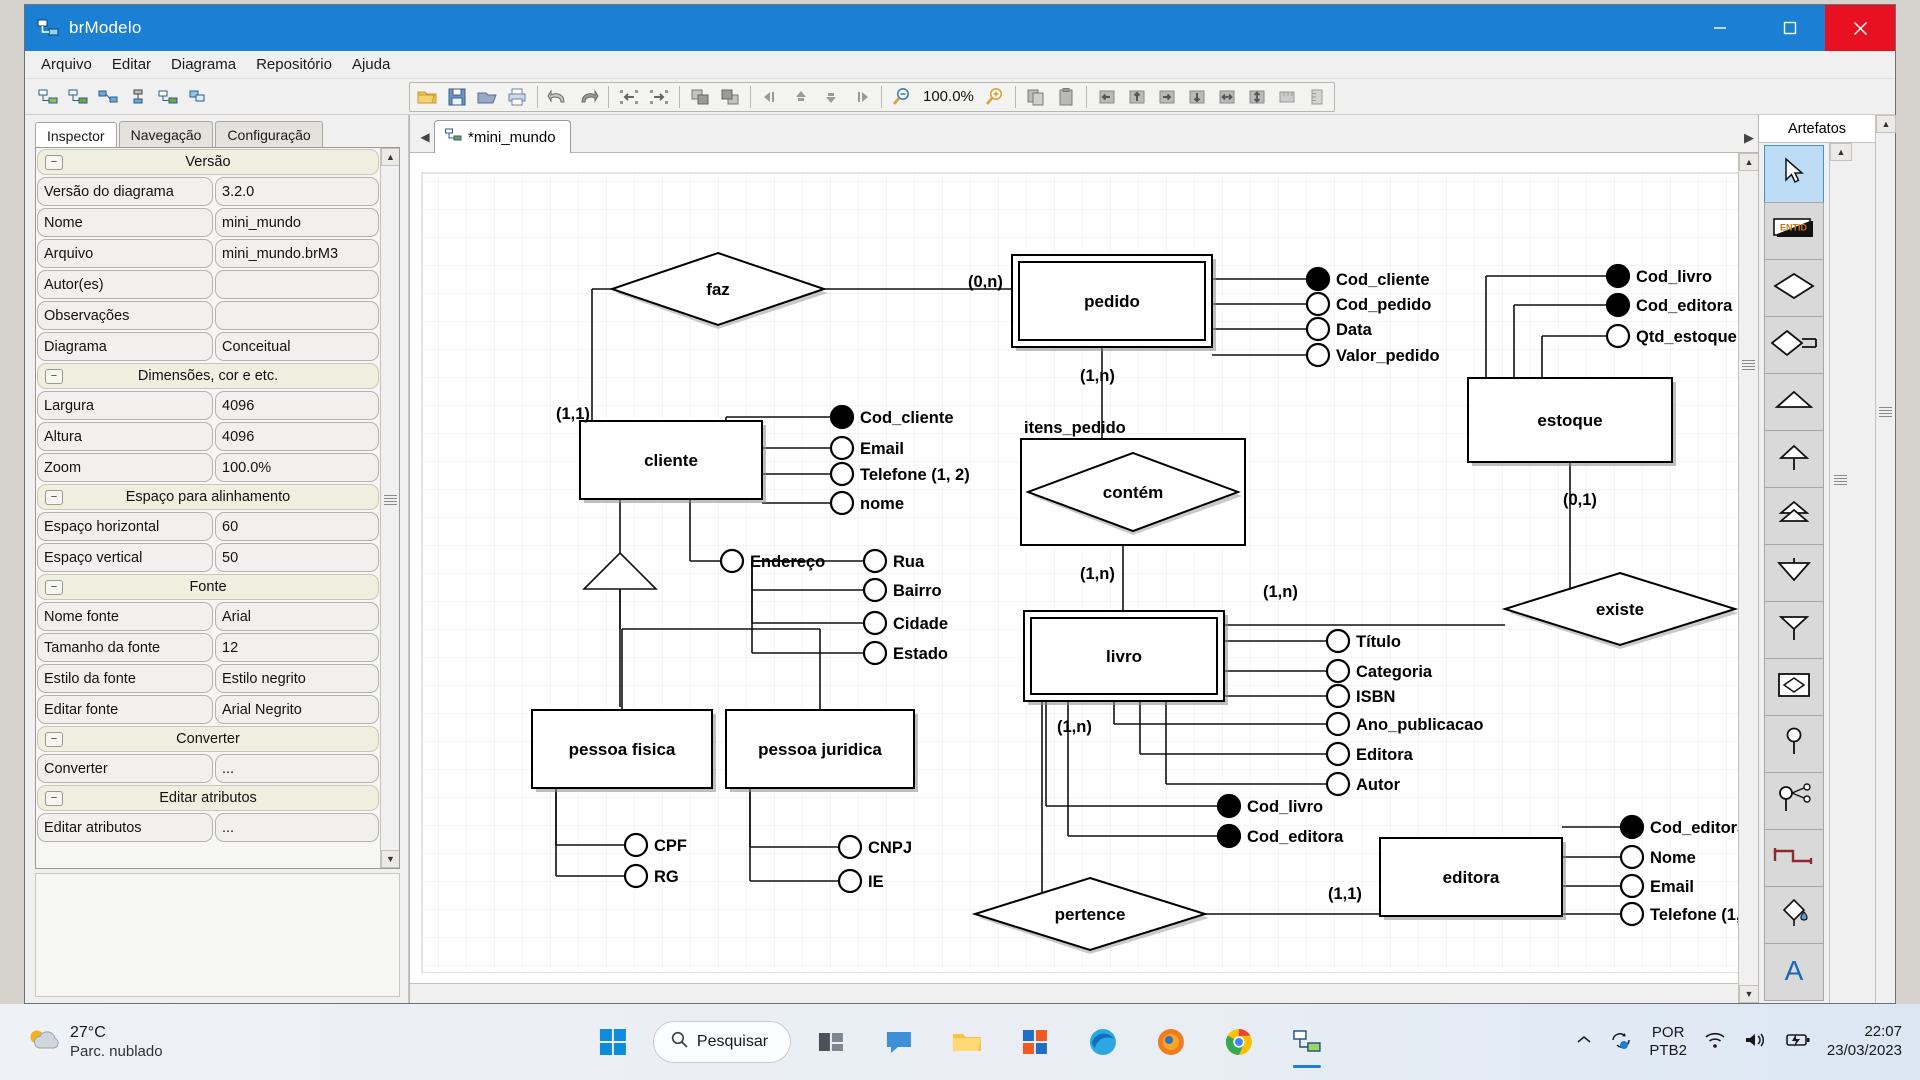 Image resolution: width=1920 pixels, height=1080 pixels. What do you see at coordinates (831, 97) in the screenshot?
I see `move-down-icon` at bounding box center [831, 97].